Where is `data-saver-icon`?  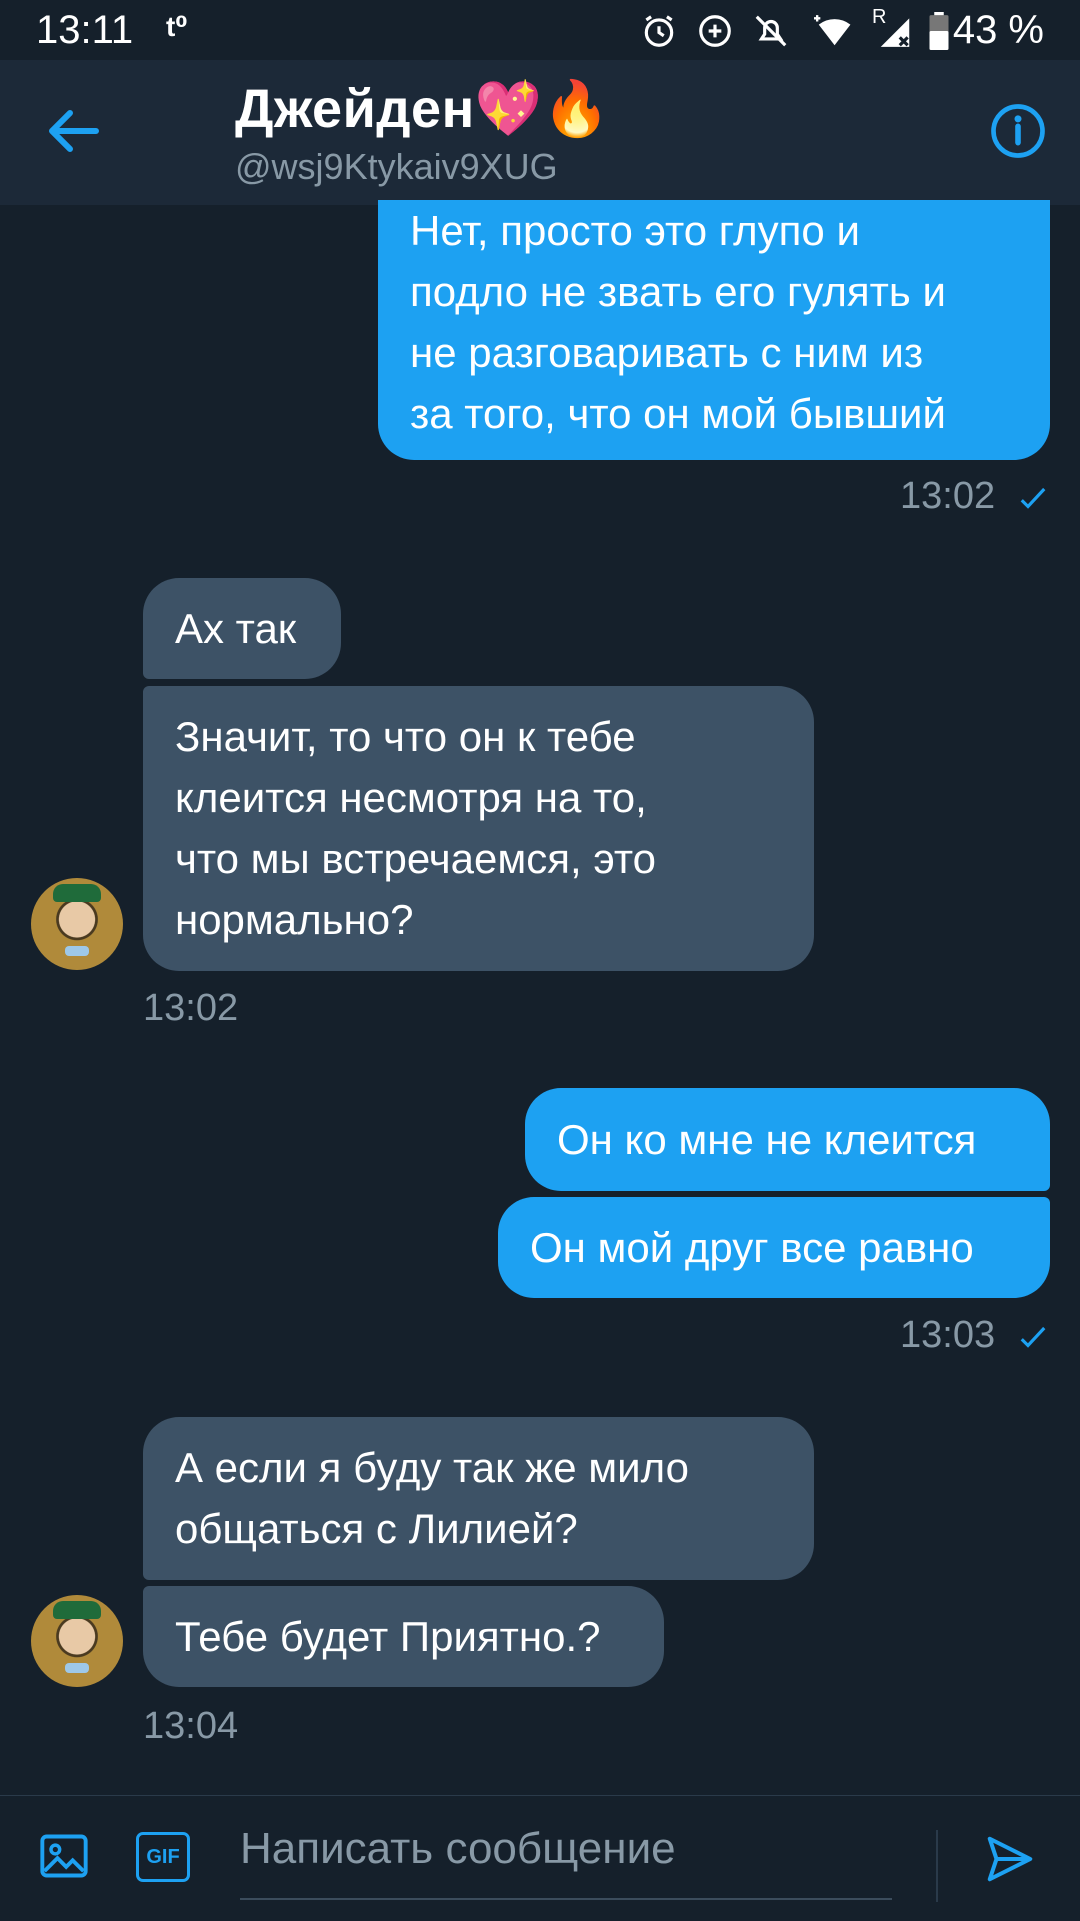
data-saver-icon is located at coordinates (715, 31).